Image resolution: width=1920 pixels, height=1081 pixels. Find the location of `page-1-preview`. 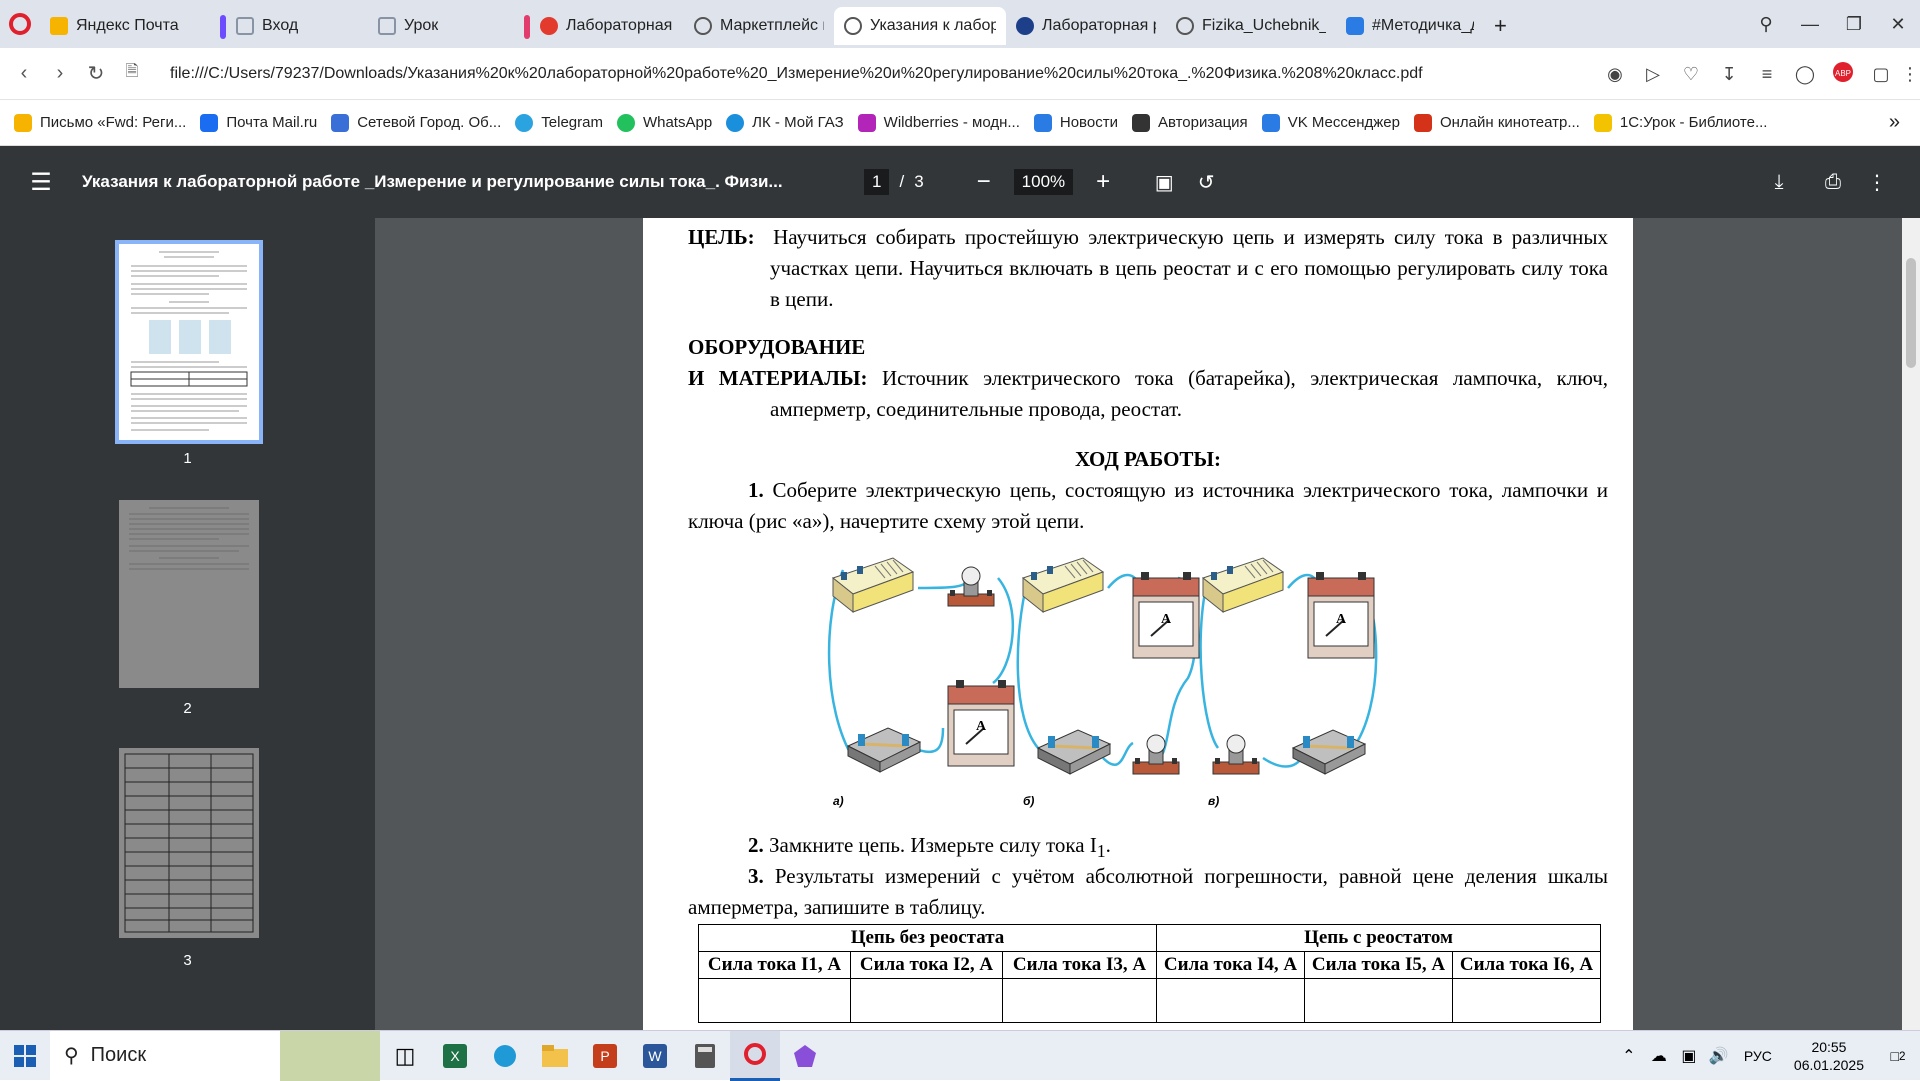

page-1-preview is located at coordinates (189, 341).